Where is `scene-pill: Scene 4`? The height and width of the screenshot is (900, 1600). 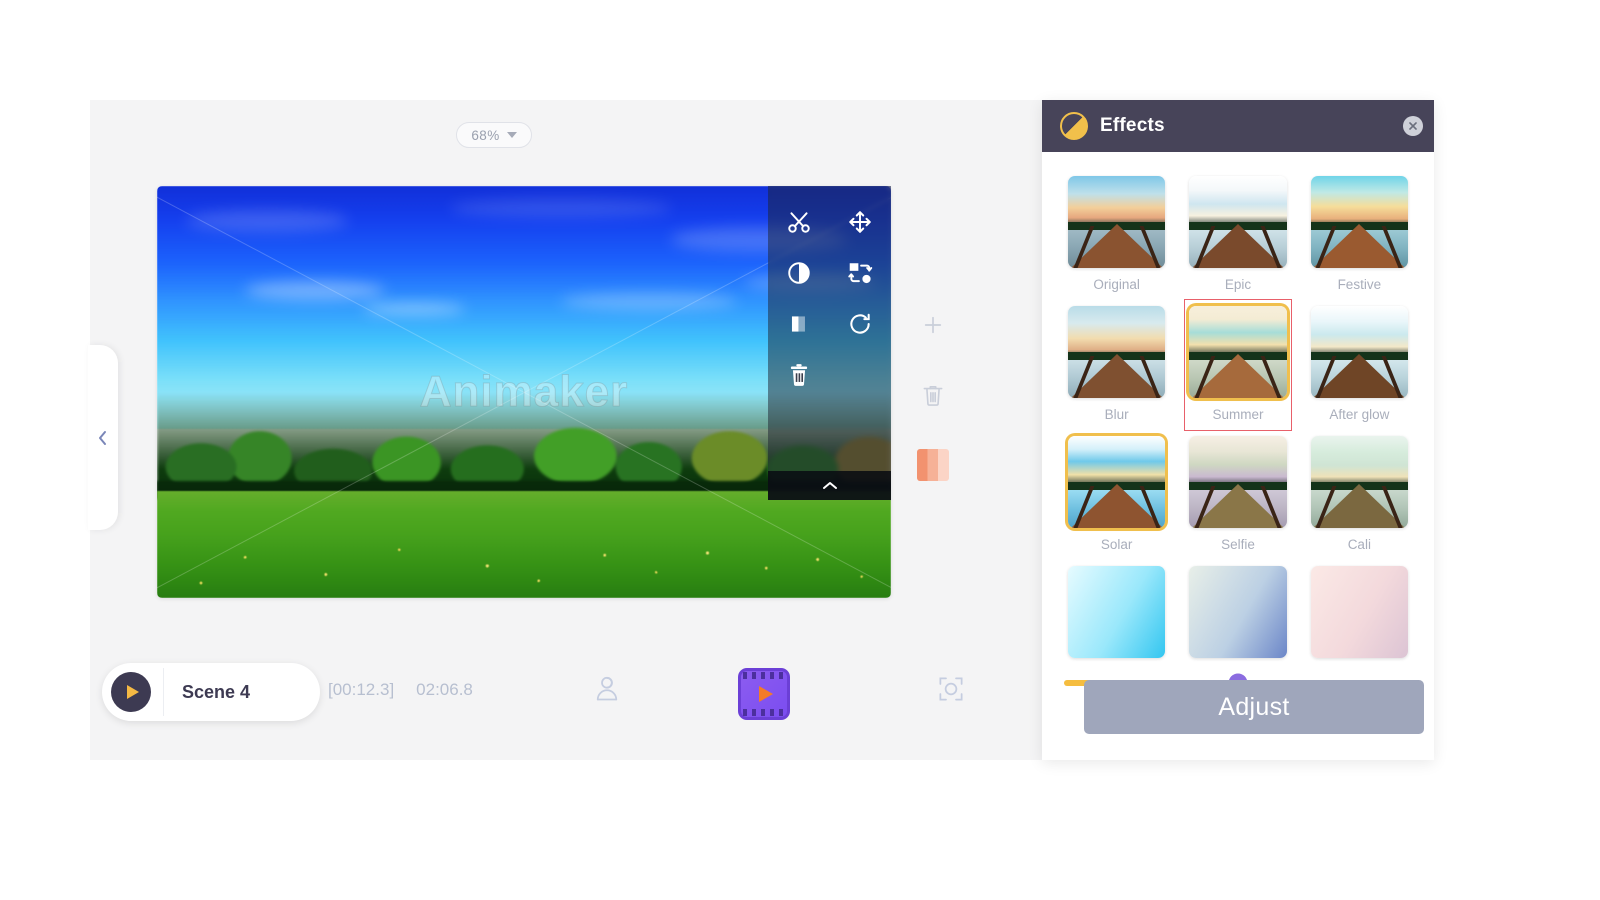 scene-pill: Scene 4 is located at coordinates (211, 692).